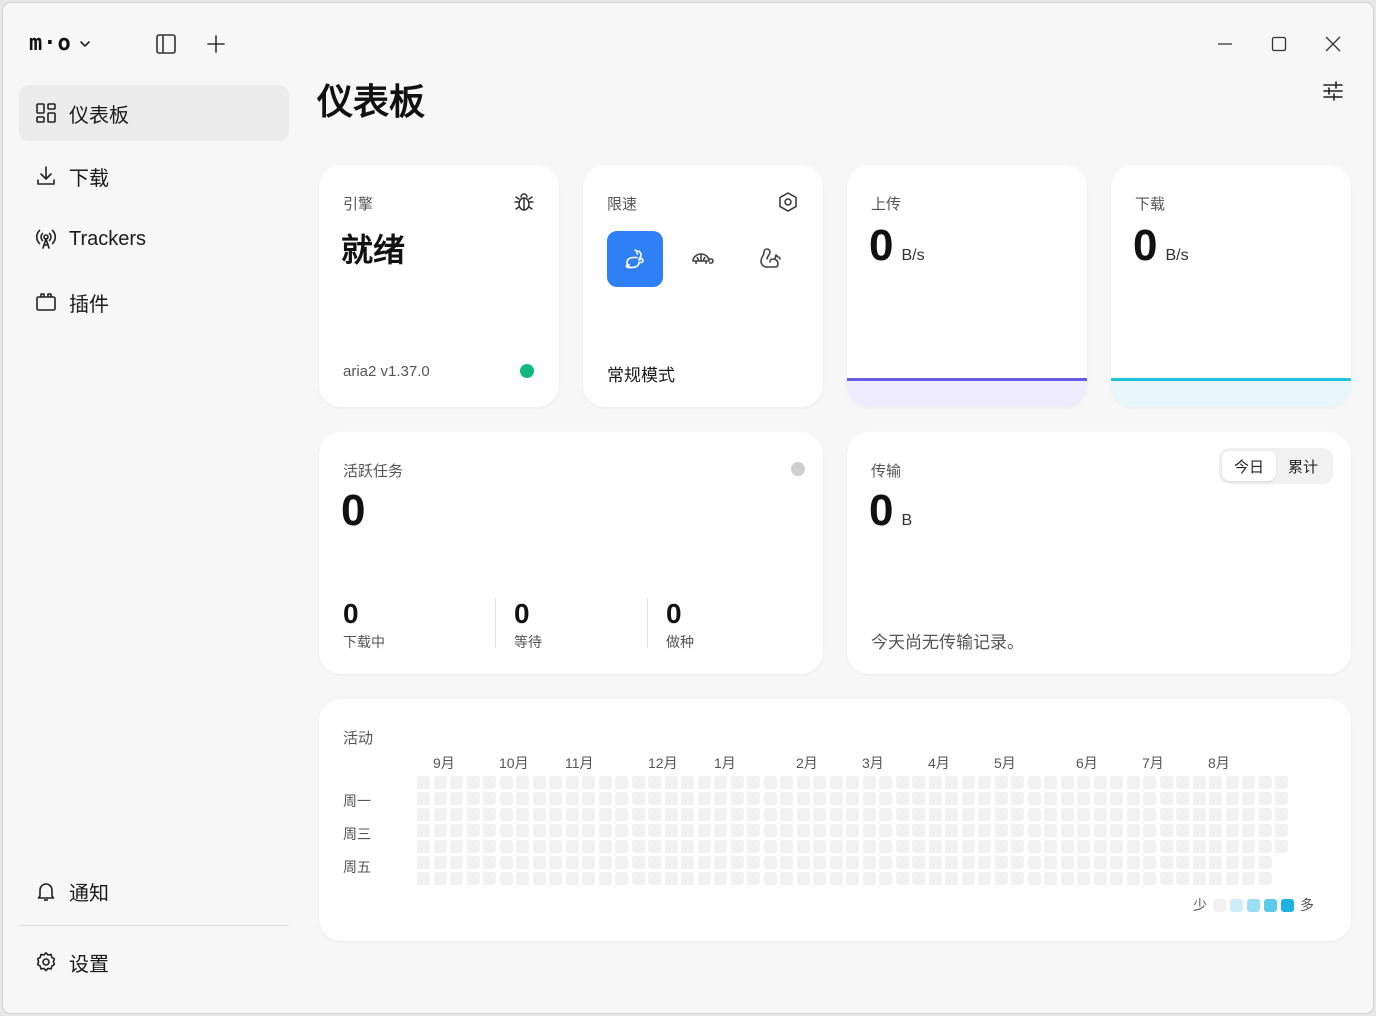  What do you see at coordinates (386, 371) in the screenshot?
I see `engine-version: aria2 v1.37.0` at bounding box center [386, 371].